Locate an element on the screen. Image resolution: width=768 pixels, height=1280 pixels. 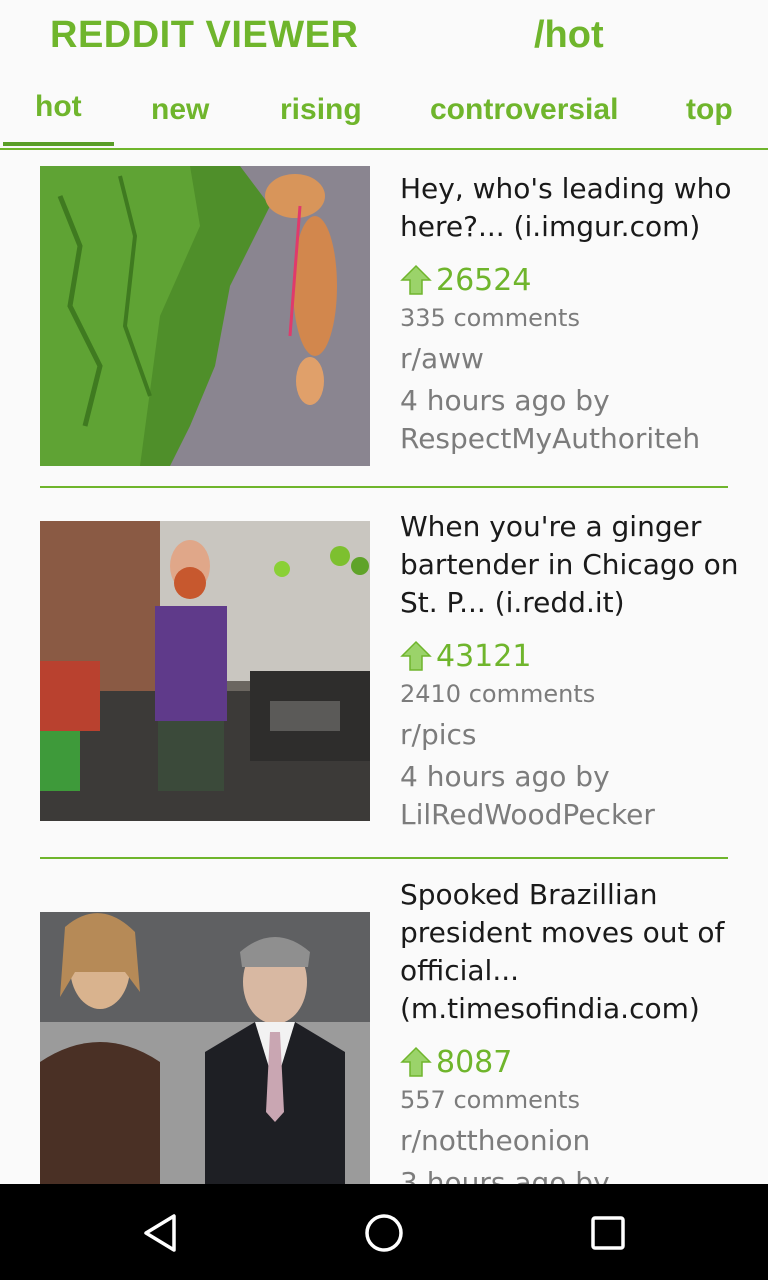
tab-top: top is located at coordinates (709, 110).